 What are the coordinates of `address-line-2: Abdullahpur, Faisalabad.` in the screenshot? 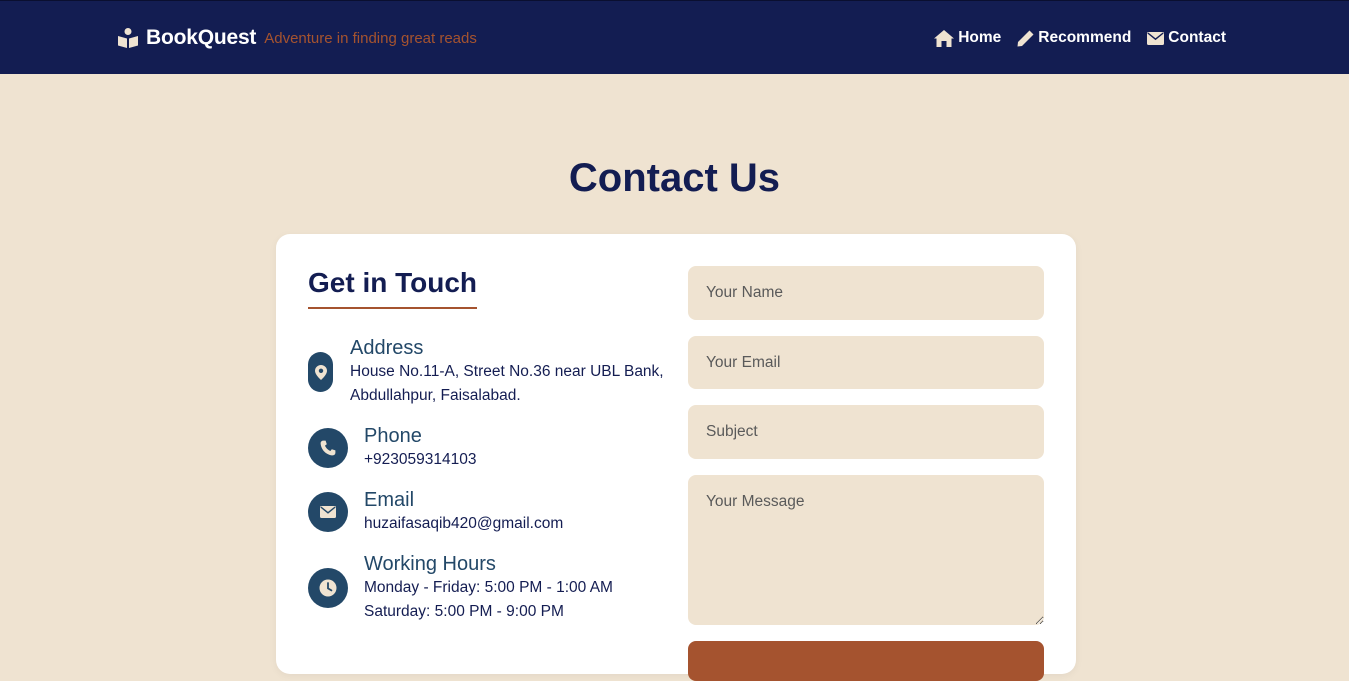 It's located at (435, 395).